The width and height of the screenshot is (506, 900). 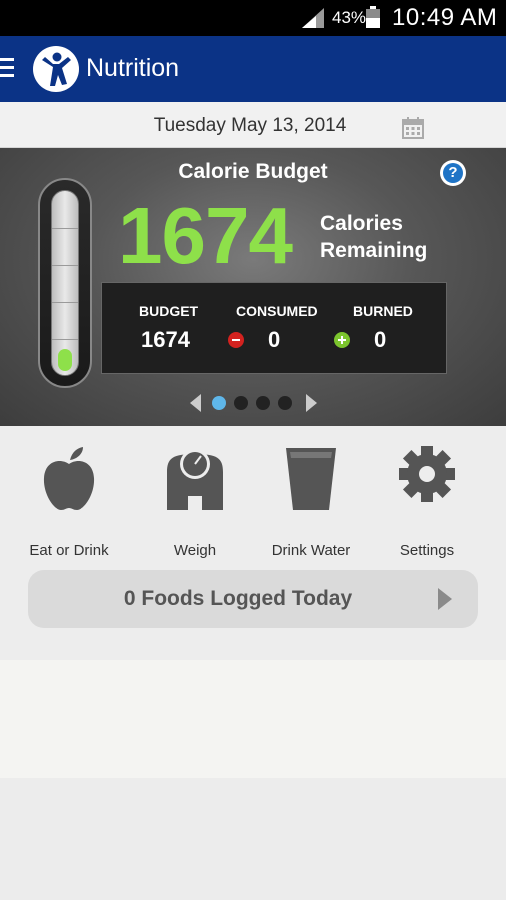 I want to click on chevron-left-icon, so click(x=195, y=403).